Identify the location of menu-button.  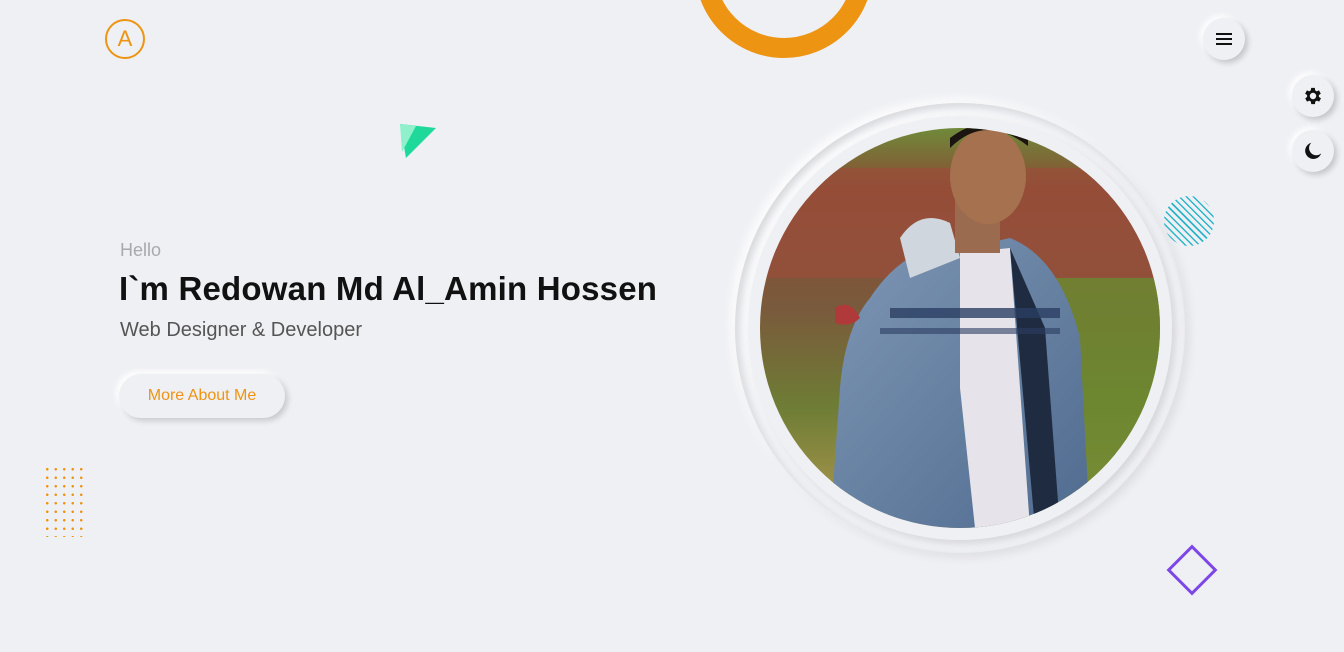
(1224, 39).